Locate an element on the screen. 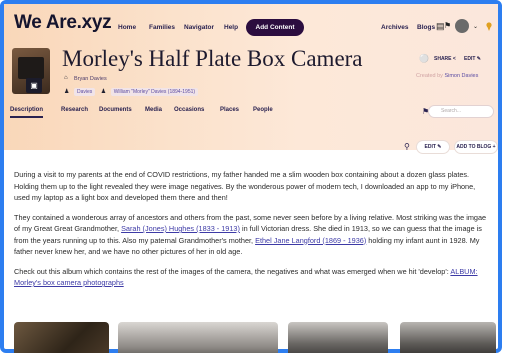 This screenshot has height=353, width=510. add-to-blog-button: ADD TO BLOG + is located at coordinates (476, 147).